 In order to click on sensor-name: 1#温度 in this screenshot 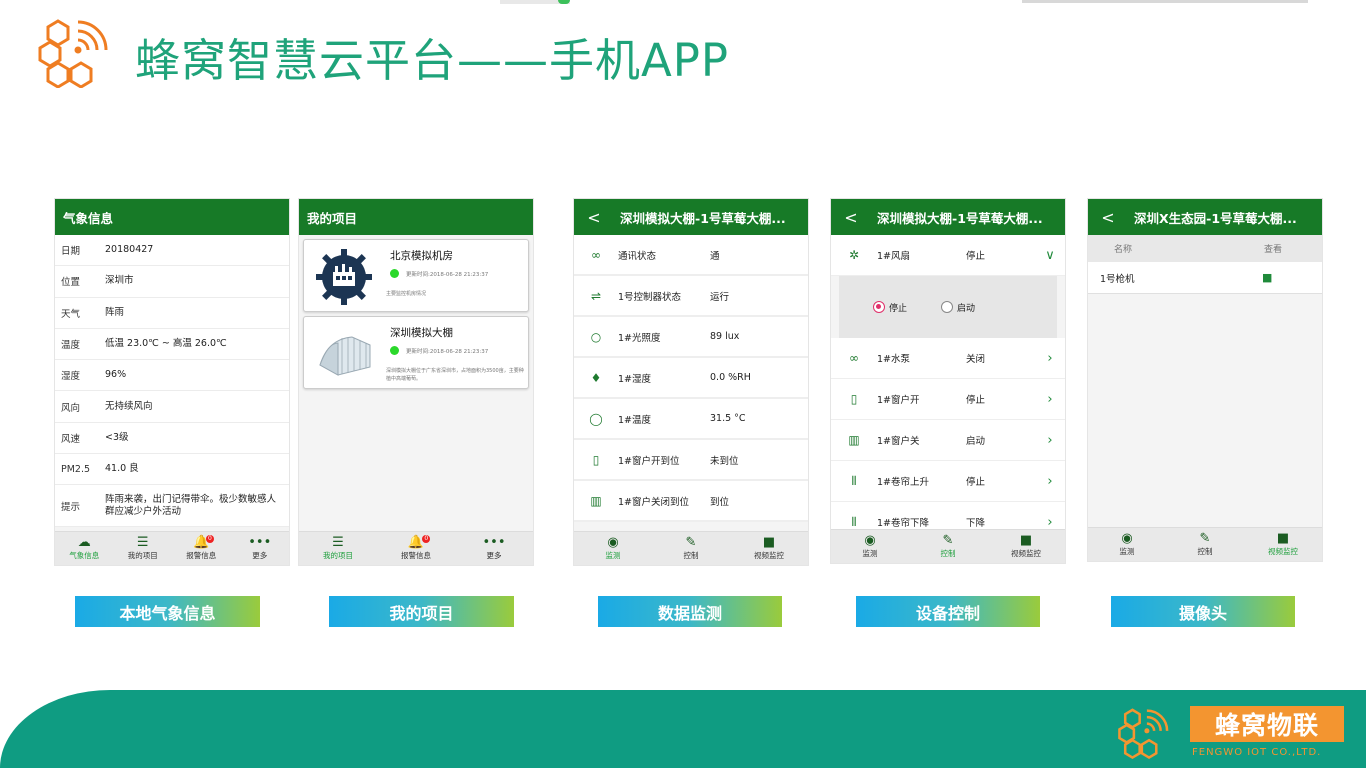, I will do `click(635, 420)`.